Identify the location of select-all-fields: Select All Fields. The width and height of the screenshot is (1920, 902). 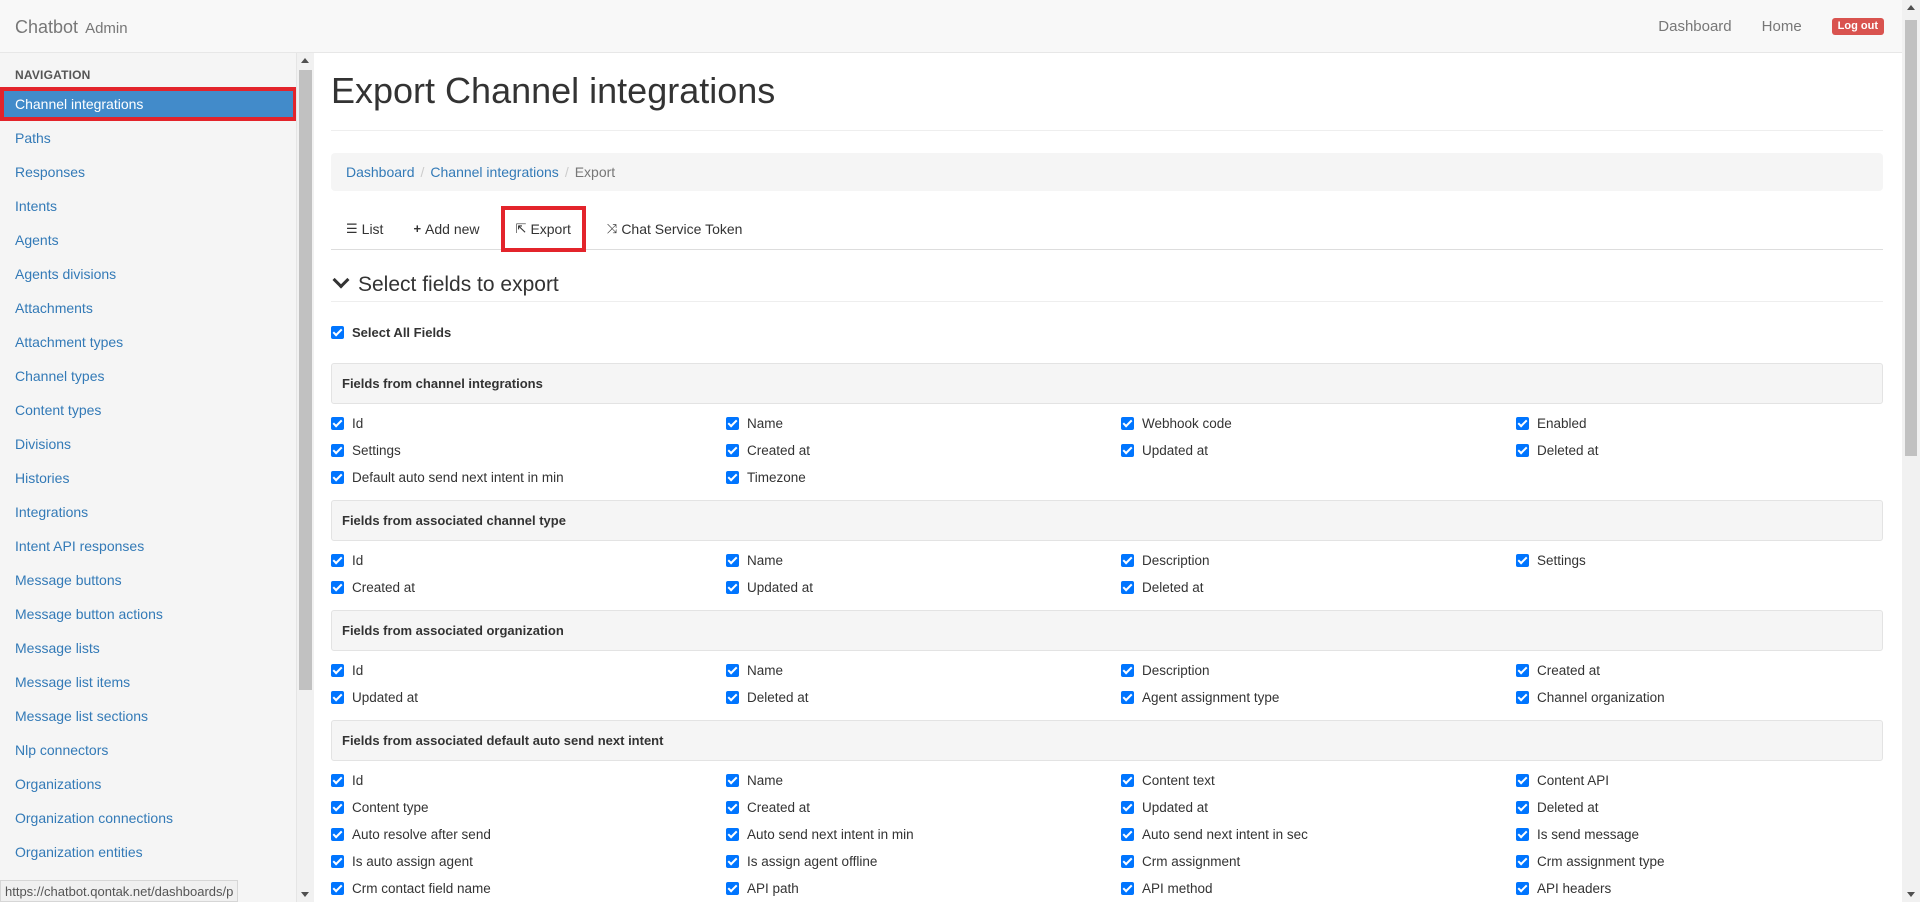
(391, 332).